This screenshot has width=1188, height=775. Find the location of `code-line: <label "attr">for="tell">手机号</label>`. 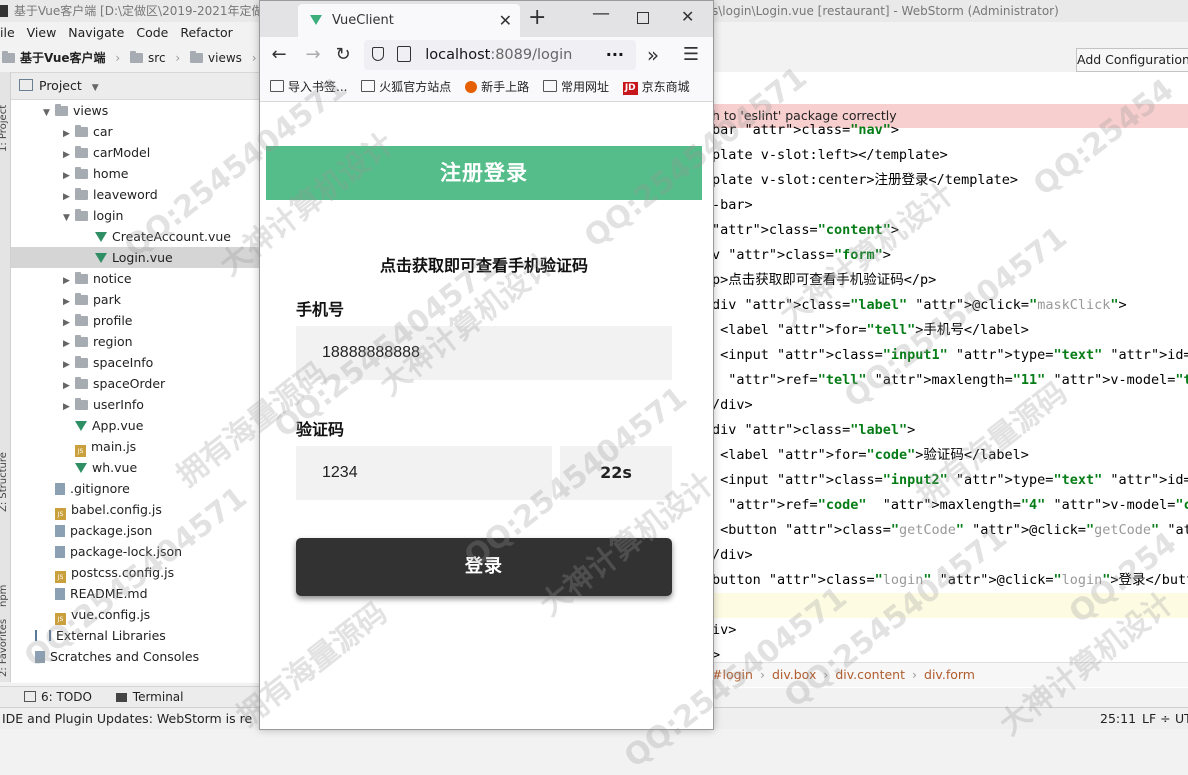

code-line: <label "attr">for="tell">手机号</label> is located at coordinates (950, 330).